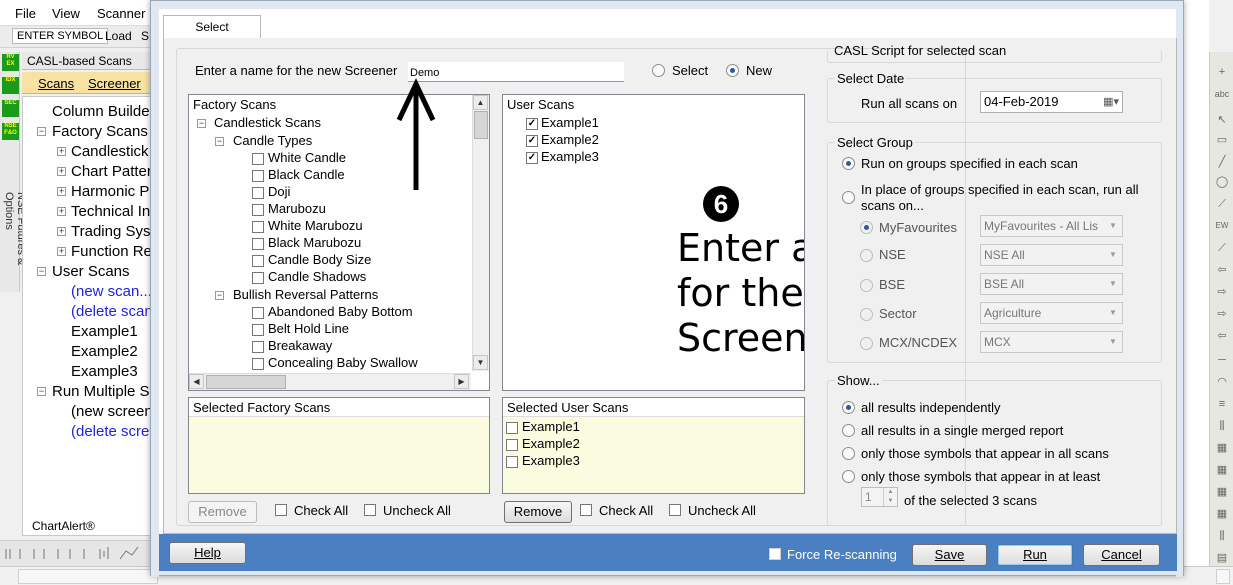 The width and height of the screenshot is (1233, 585). Describe the element at coordinates (370, 510) in the screenshot. I see `uncheck-all-factory-checkbox` at that location.